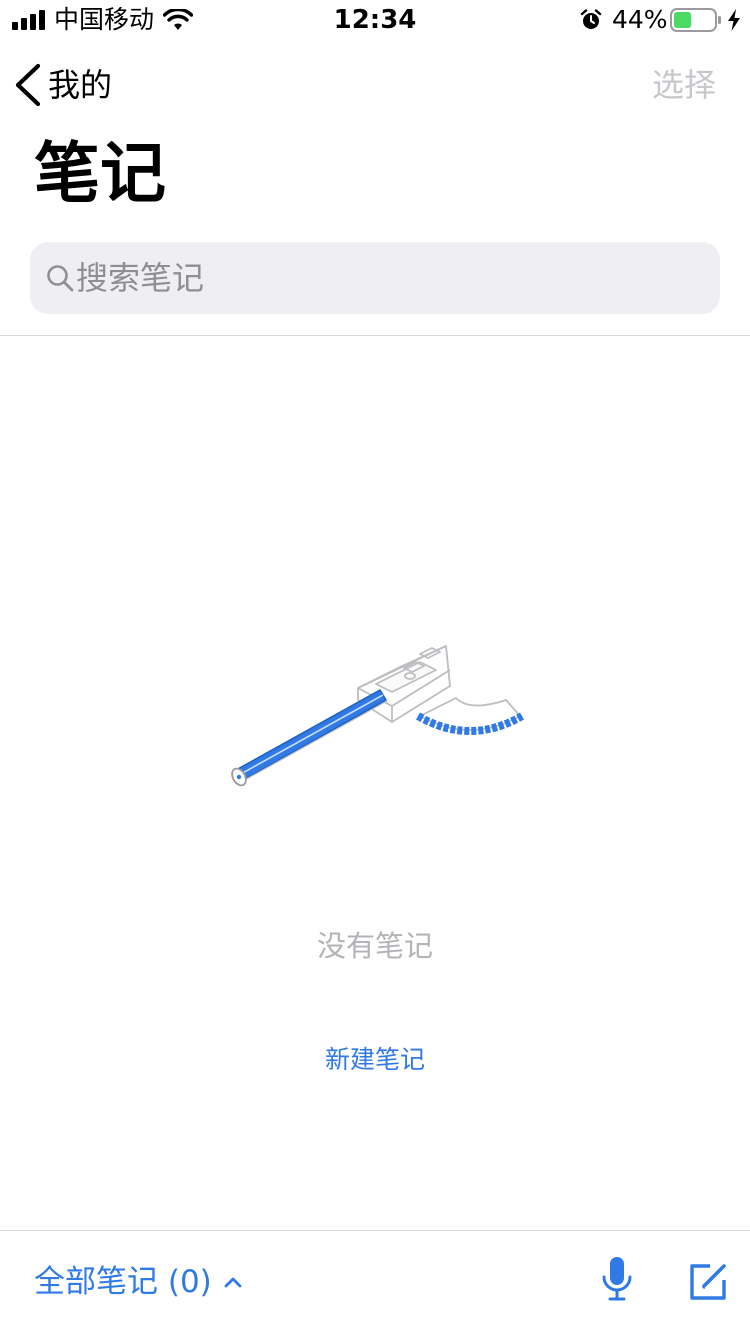 Image resolution: width=750 pixels, height=1334 pixels. What do you see at coordinates (80, 85) in the screenshot?
I see `back-label: 我的` at bounding box center [80, 85].